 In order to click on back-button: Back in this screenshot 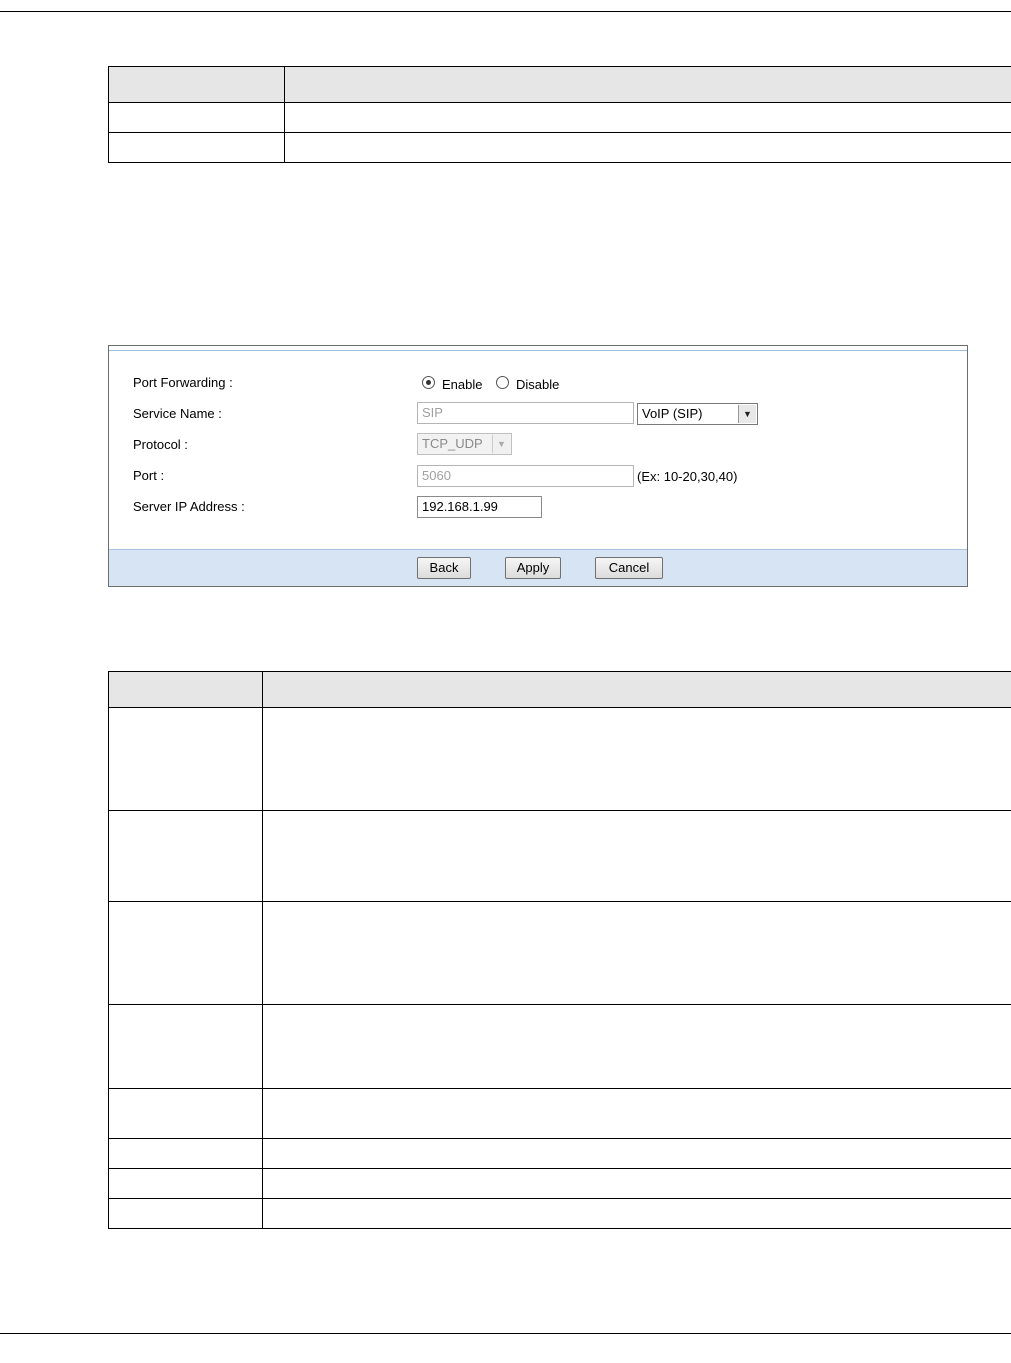, I will do `click(444, 568)`.